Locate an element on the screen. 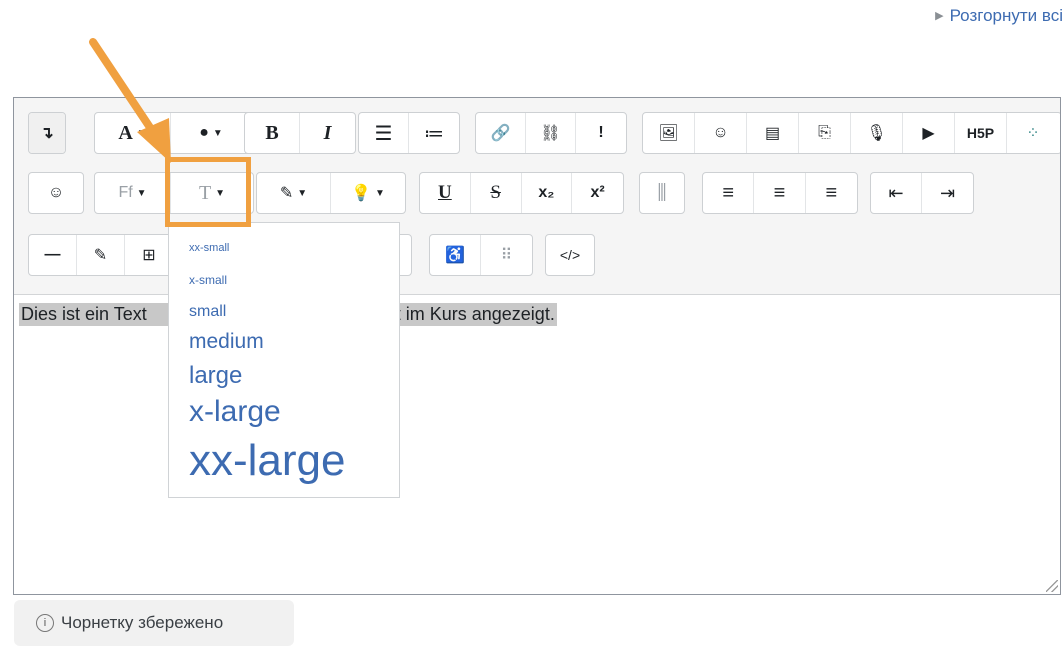 The width and height of the screenshot is (1063, 646). align-center-button: ≡ is located at coordinates (780, 193).